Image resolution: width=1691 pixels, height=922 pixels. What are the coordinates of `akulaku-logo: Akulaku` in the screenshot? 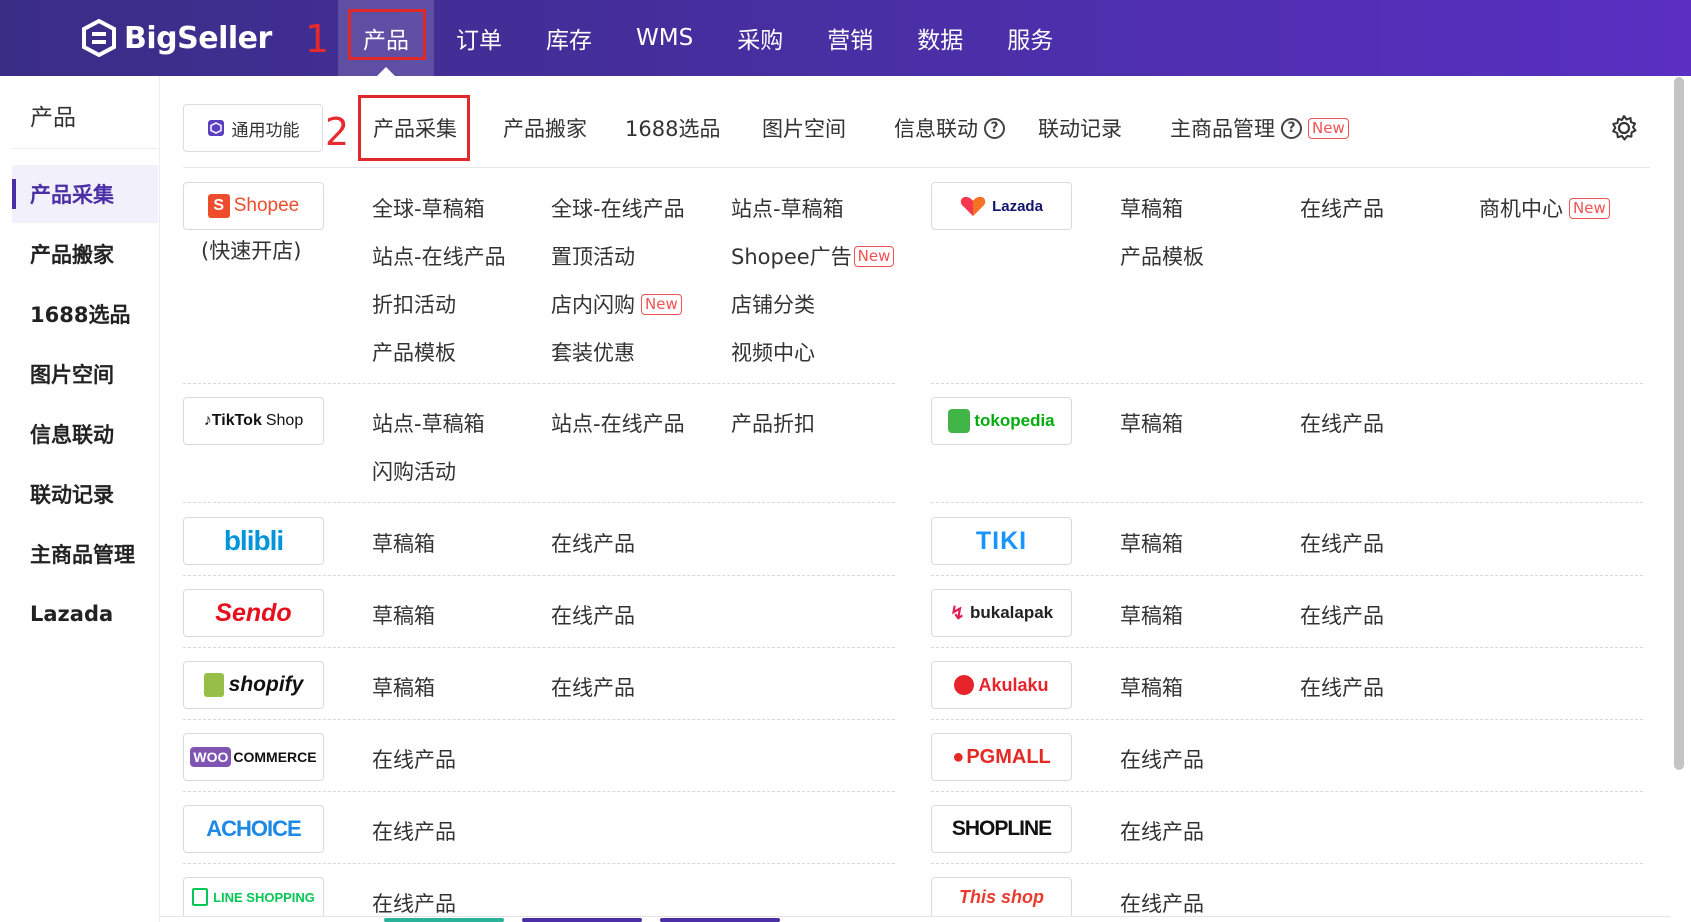 It's located at (1001, 685).